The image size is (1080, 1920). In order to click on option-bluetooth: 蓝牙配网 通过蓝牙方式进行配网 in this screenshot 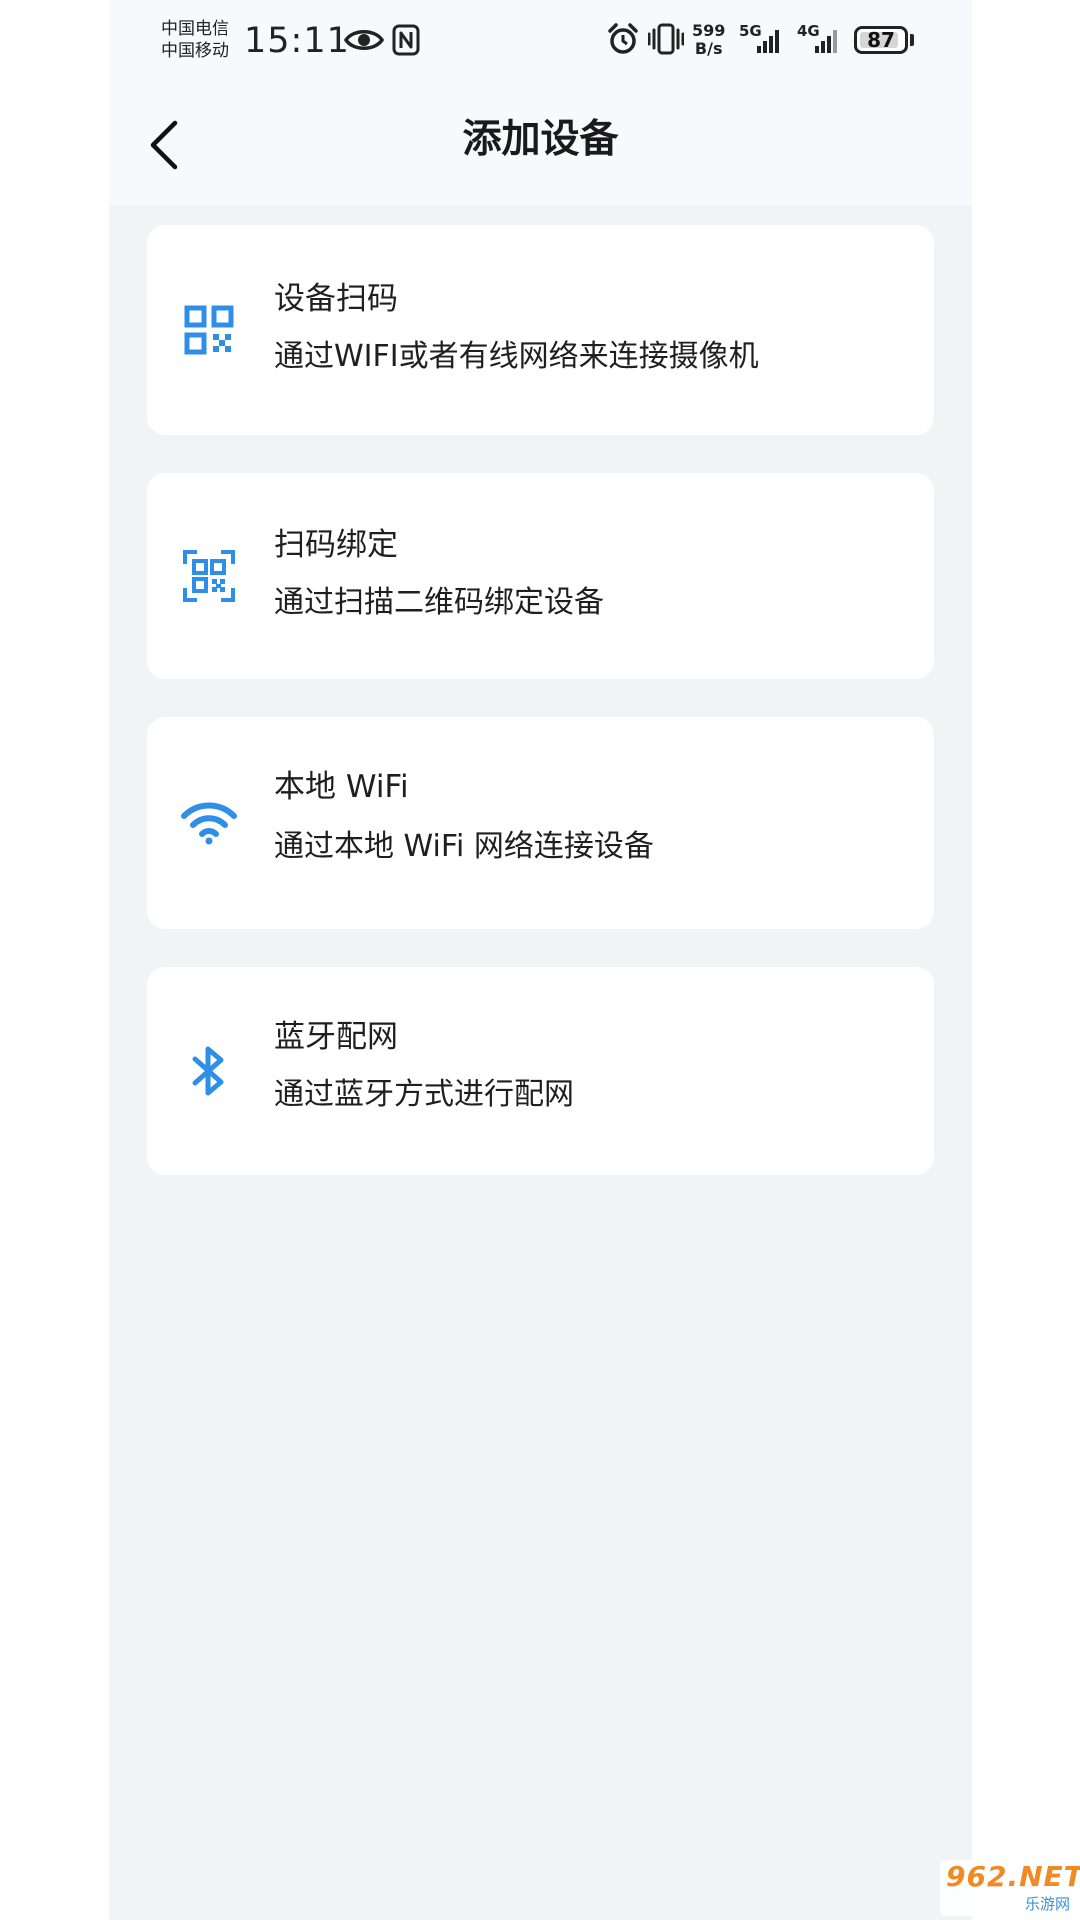, I will do `click(540, 1071)`.